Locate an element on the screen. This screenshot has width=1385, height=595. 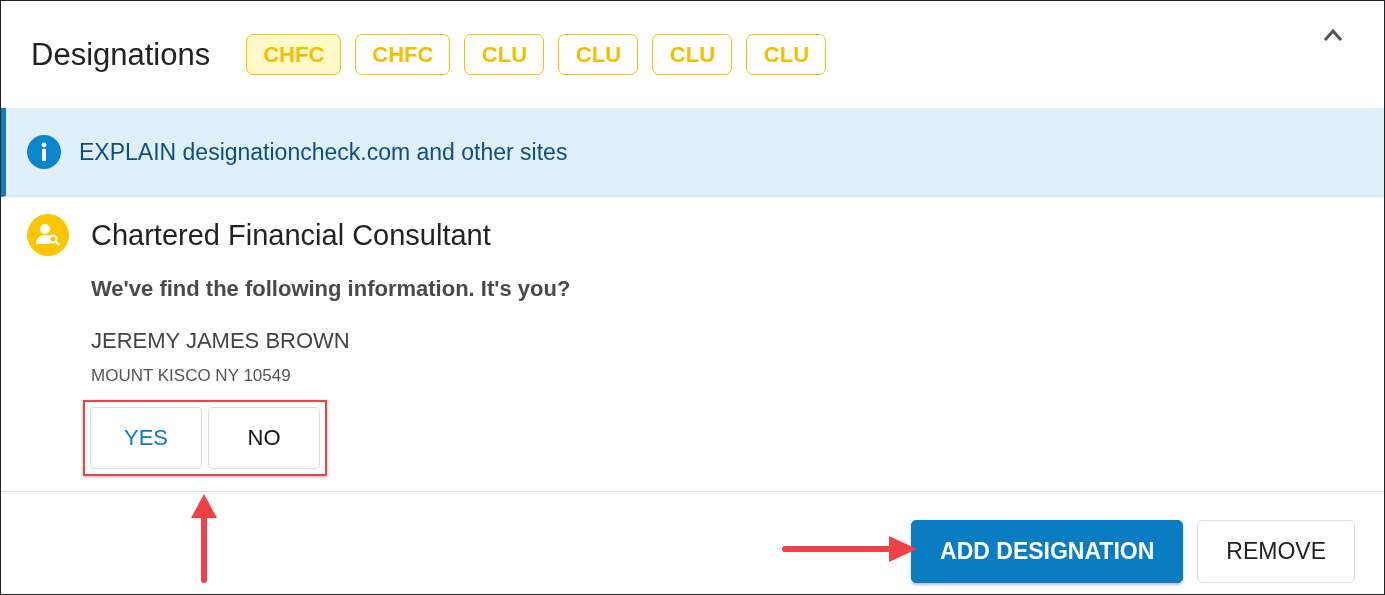
choice-button: NO is located at coordinates (264, 438).